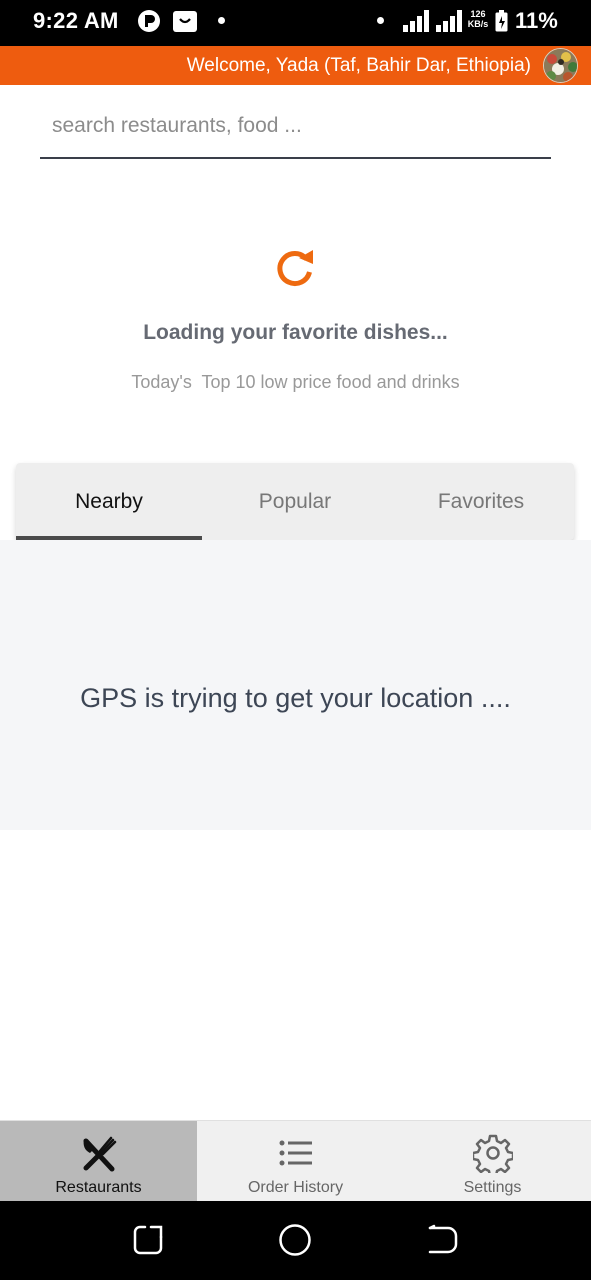 The width and height of the screenshot is (591, 1280). I want to click on list-icon, so click(296, 1155).